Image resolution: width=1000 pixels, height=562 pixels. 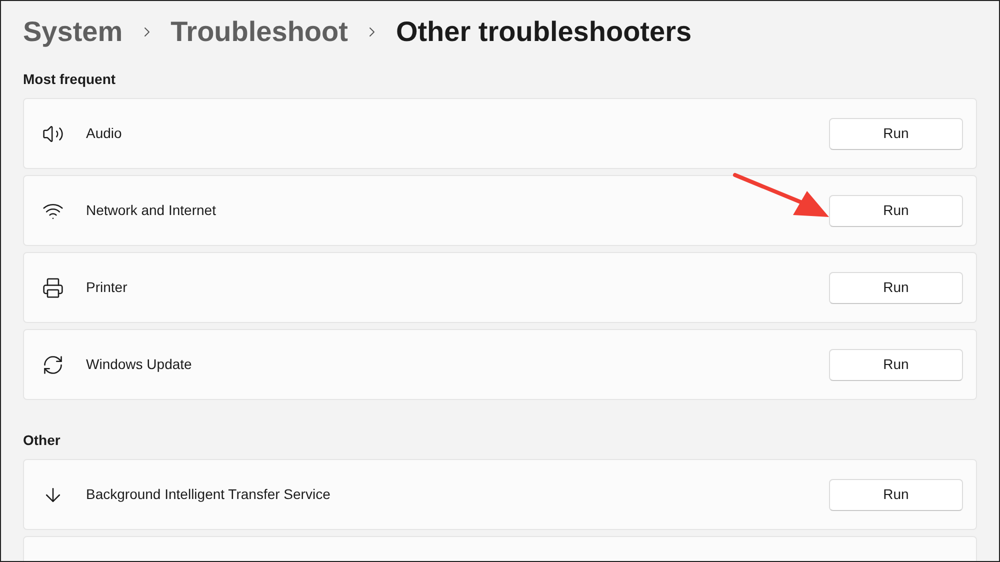 What do you see at coordinates (53, 365) in the screenshot?
I see `refresh-icon` at bounding box center [53, 365].